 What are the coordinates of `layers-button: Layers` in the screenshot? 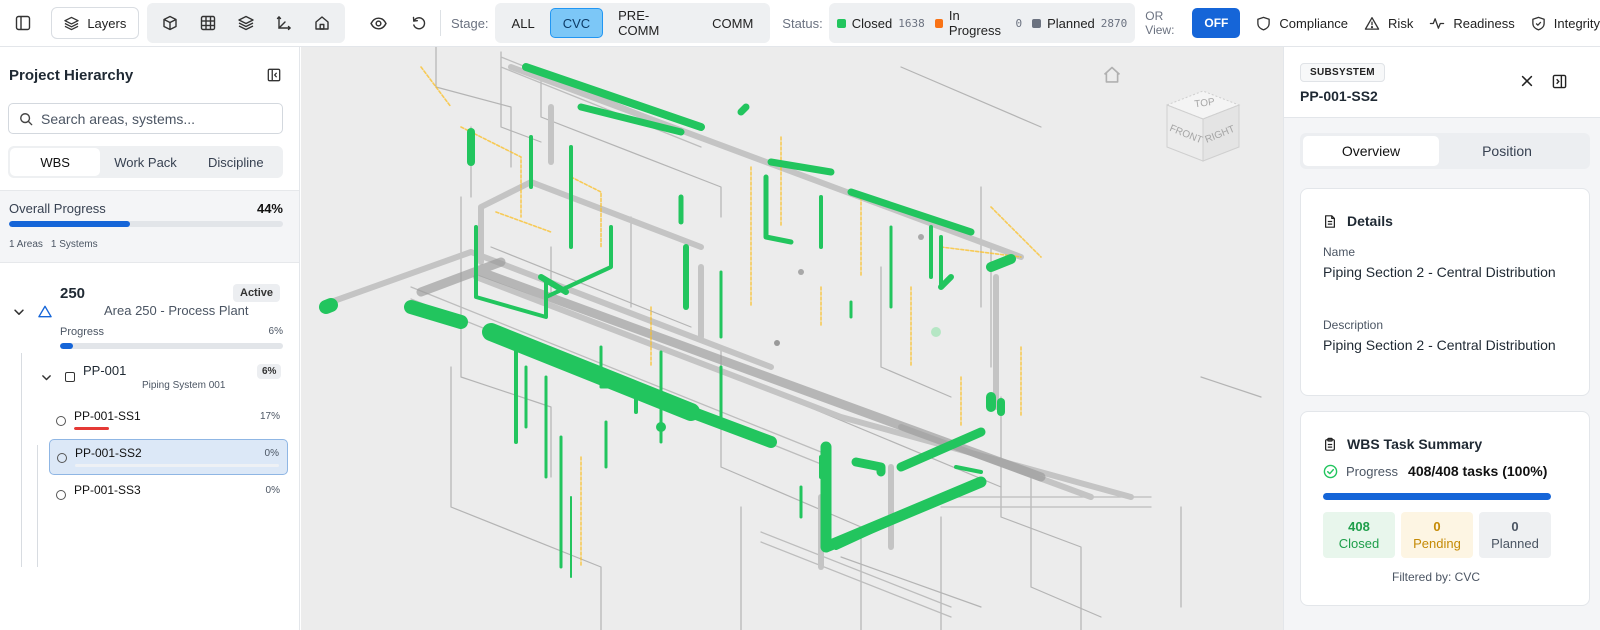 It's located at (95, 23).